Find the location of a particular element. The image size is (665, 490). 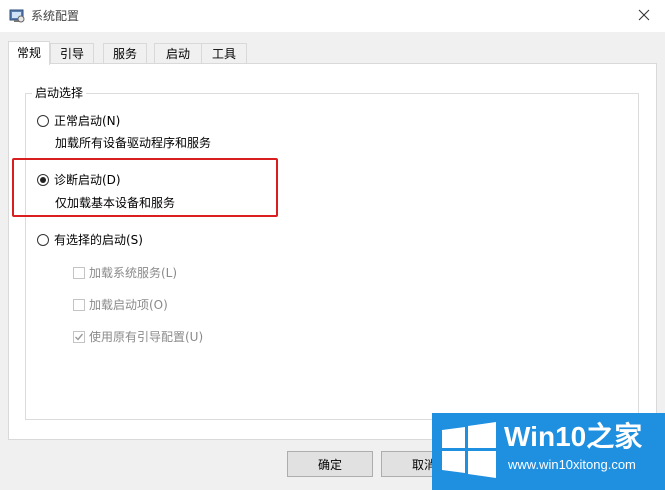

tab-services: 服务 is located at coordinates (125, 53).